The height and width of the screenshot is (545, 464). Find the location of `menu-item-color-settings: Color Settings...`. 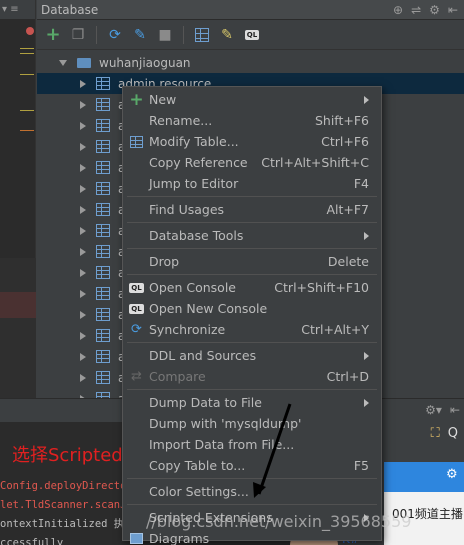

menu-item-color-settings: Color Settings... is located at coordinates (252, 491).